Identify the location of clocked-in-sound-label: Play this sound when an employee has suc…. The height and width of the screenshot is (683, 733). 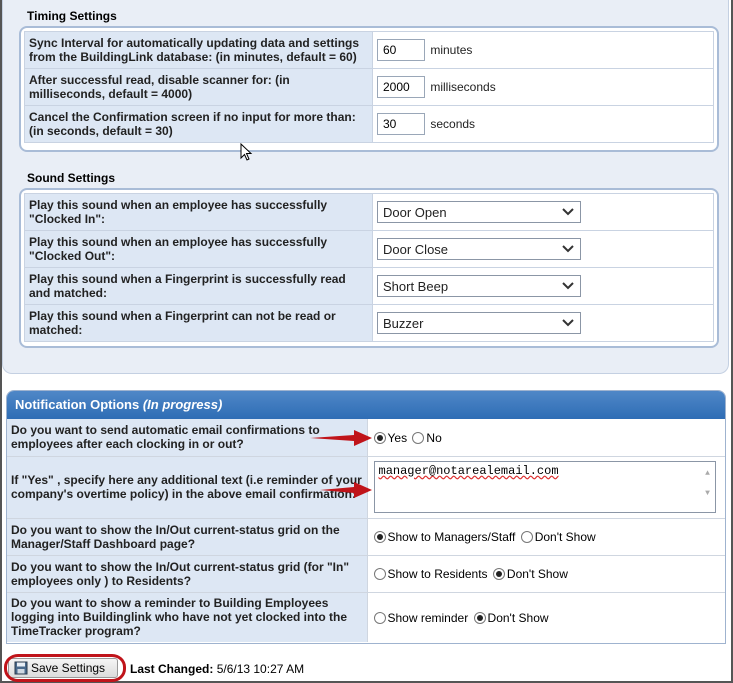
(198, 212).